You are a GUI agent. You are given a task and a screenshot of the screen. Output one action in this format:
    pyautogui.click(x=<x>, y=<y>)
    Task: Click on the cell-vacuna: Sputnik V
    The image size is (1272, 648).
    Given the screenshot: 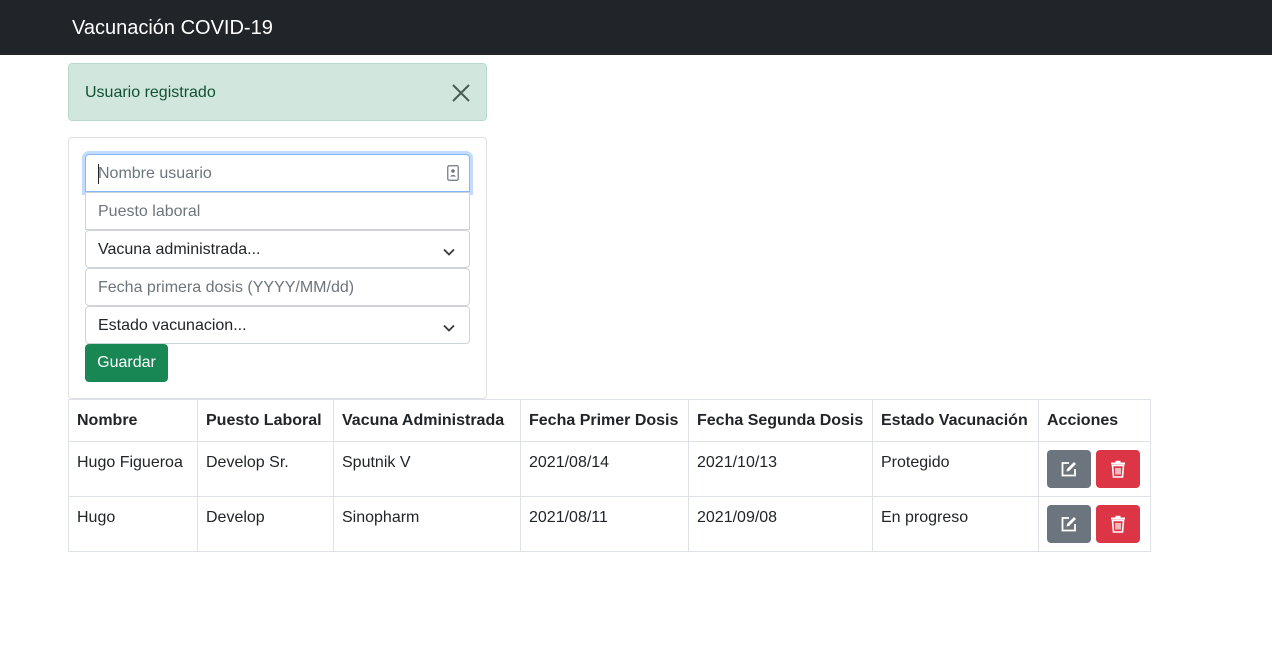 What is the action you would take?
    pyautogui.click(x=427, y=469)
    